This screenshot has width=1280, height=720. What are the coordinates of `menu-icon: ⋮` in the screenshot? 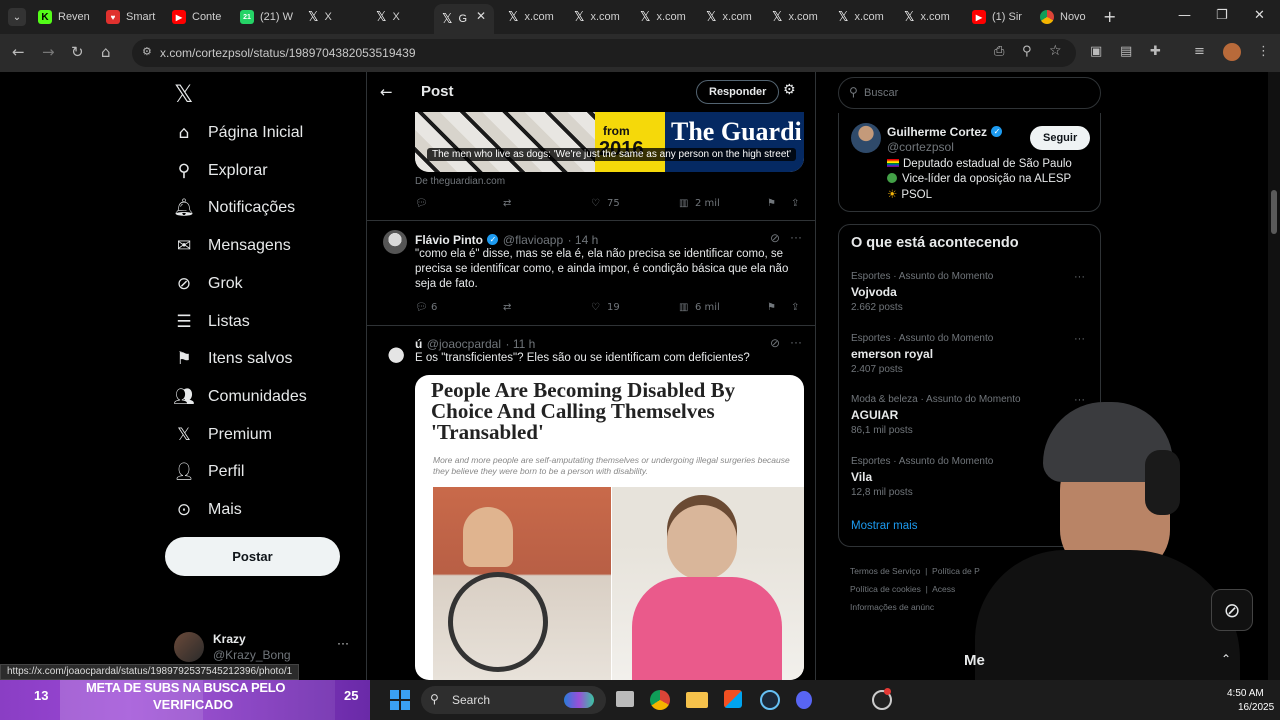 It's located at (1263, 51).